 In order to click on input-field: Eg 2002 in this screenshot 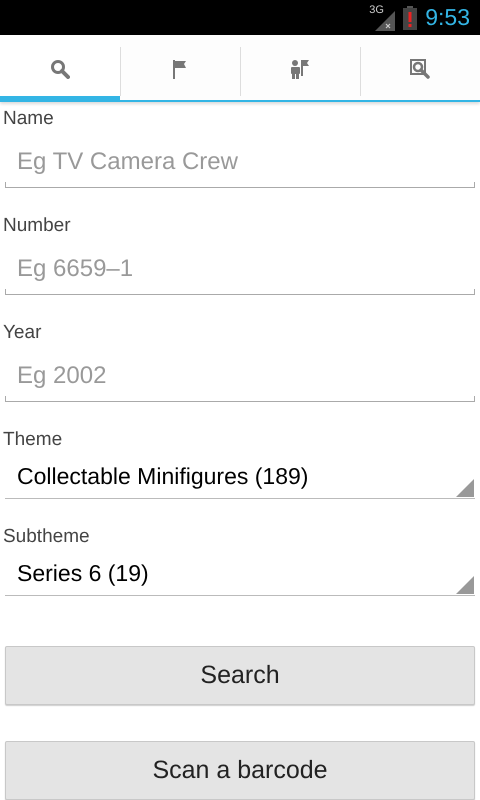, I will do `click(240, 376)`.